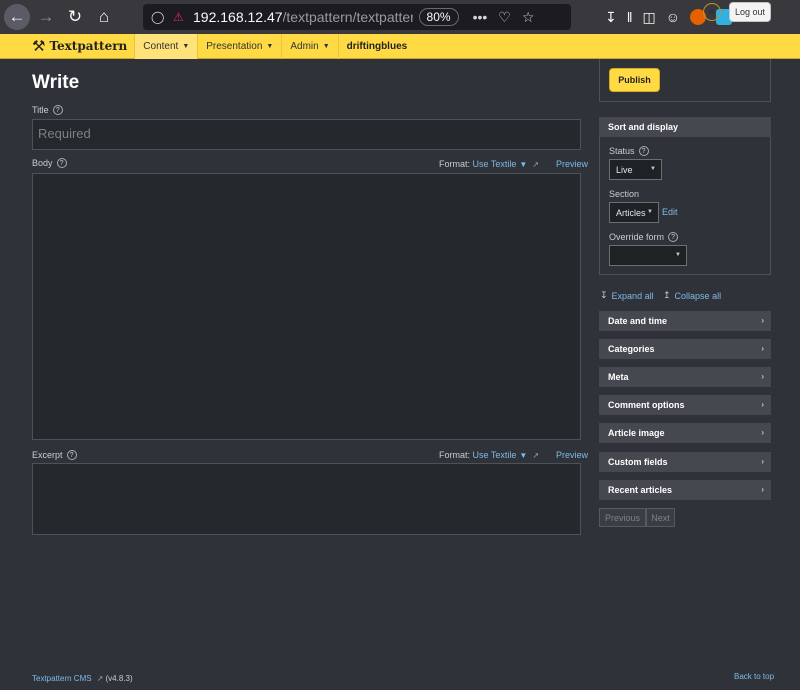 The height and width of the screenshot is (690, 800). What do you see at coordinates (631, 212) in the screenshot?
I see `section-value: Articles` at bounding box center [631, 212].